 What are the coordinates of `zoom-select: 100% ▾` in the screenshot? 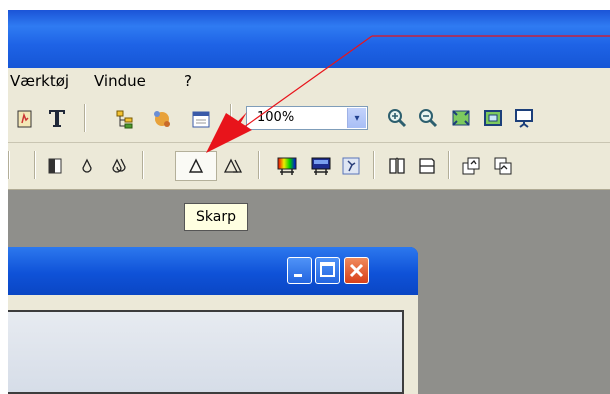 It's located at (307, 118).